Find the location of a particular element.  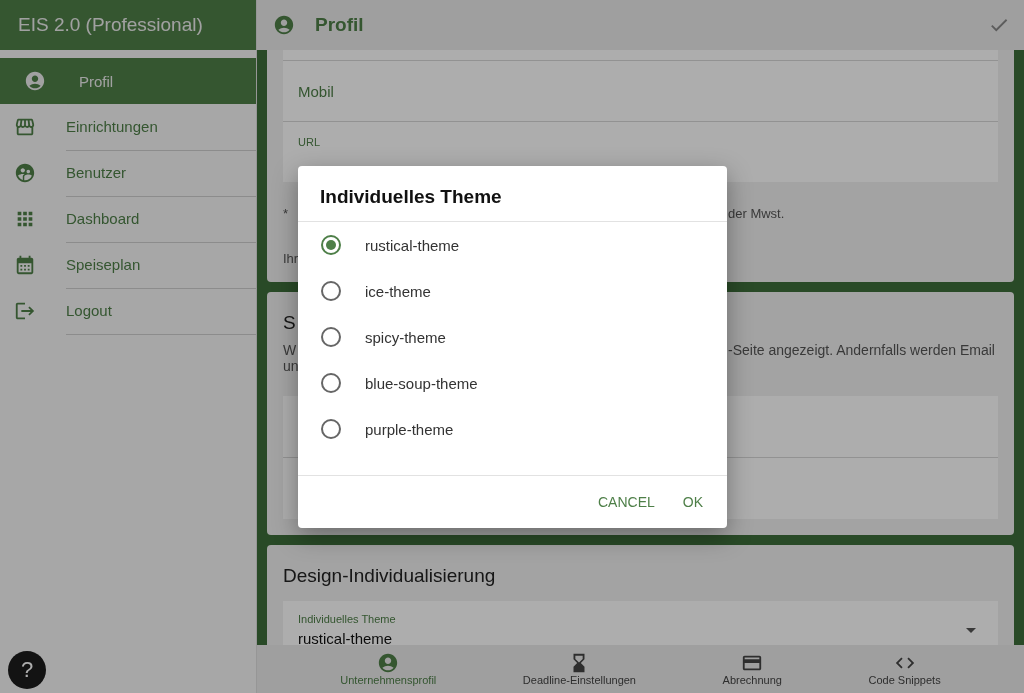

sidebar-item: Speiseplan is located at coordinates (128, 265).